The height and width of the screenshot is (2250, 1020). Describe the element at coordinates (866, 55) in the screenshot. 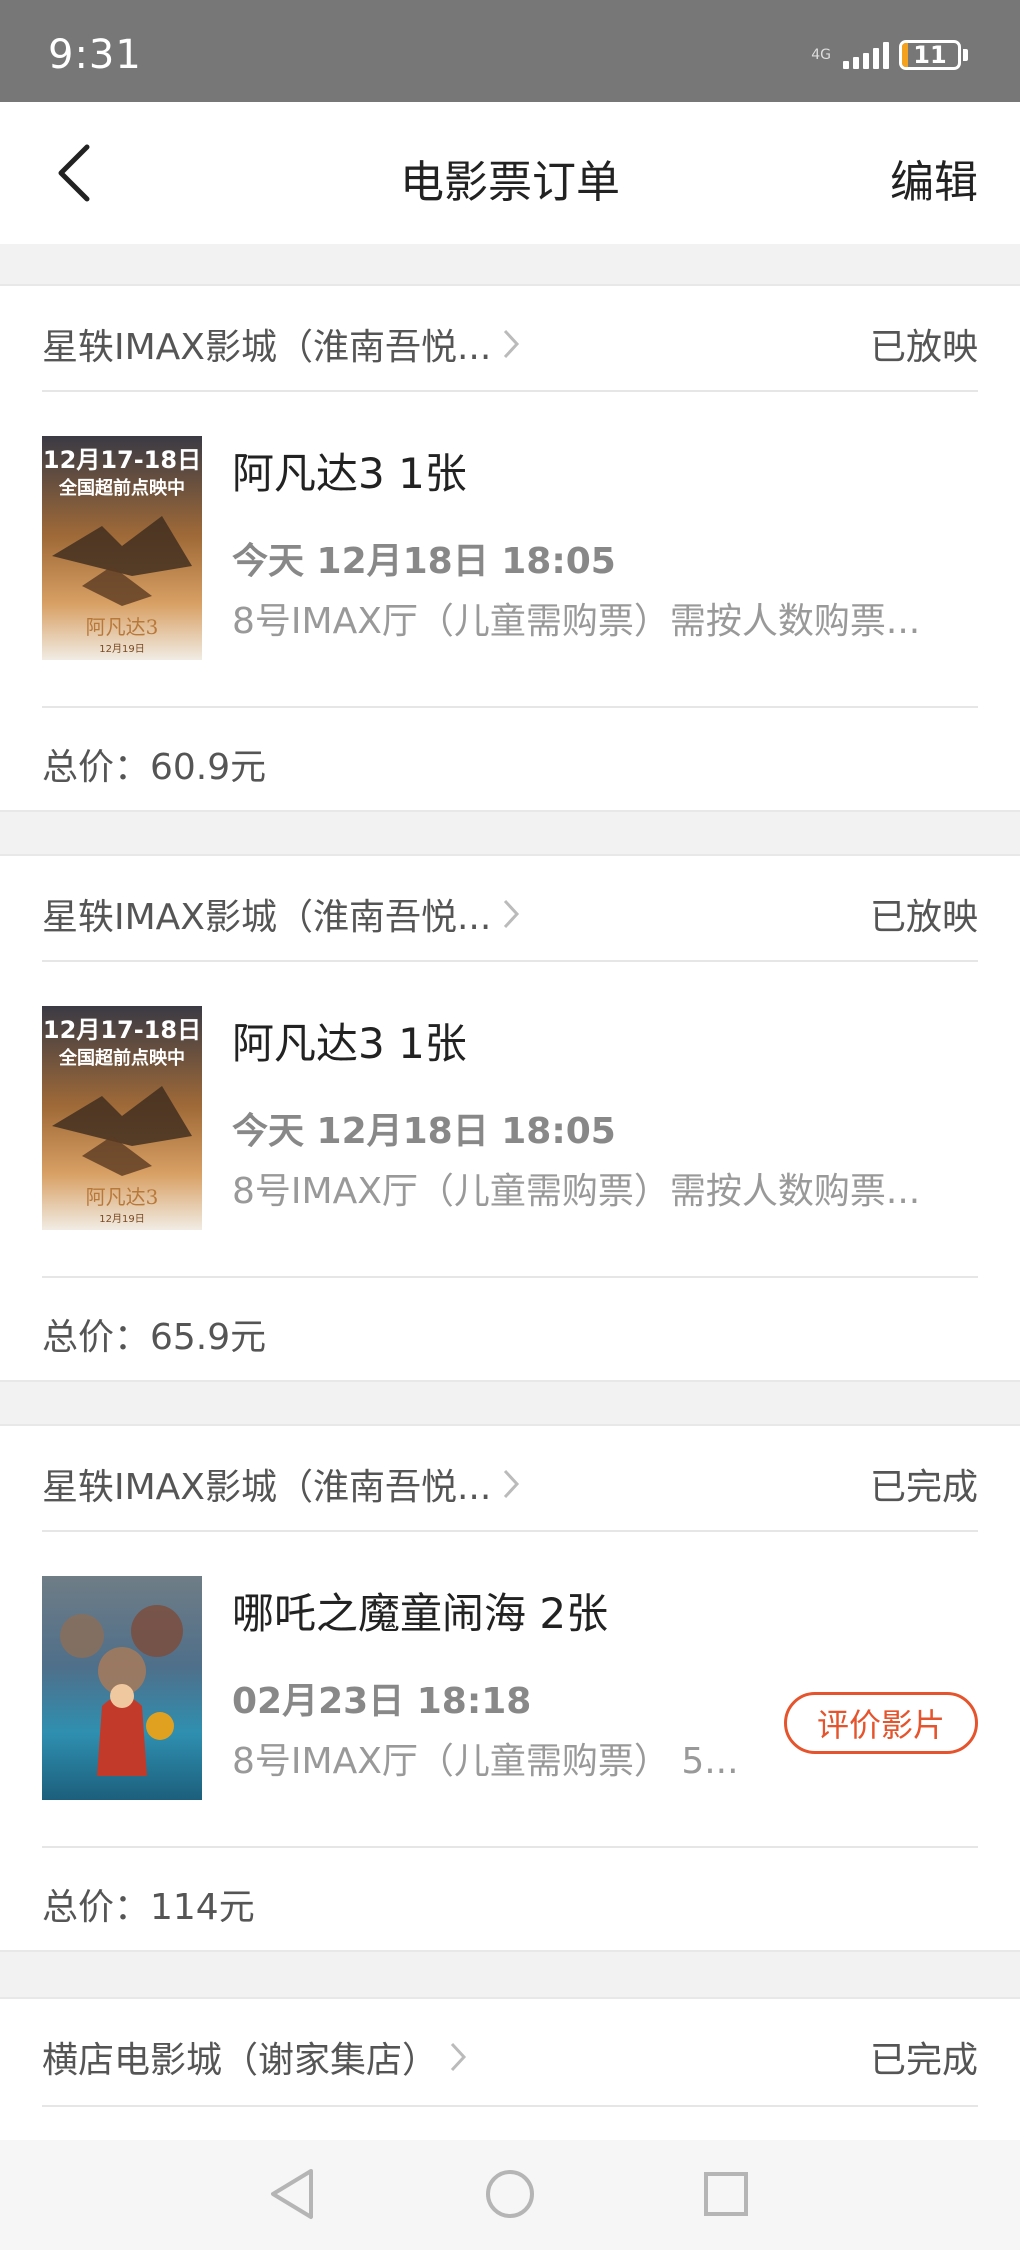

I see `signal-icon` at that location.